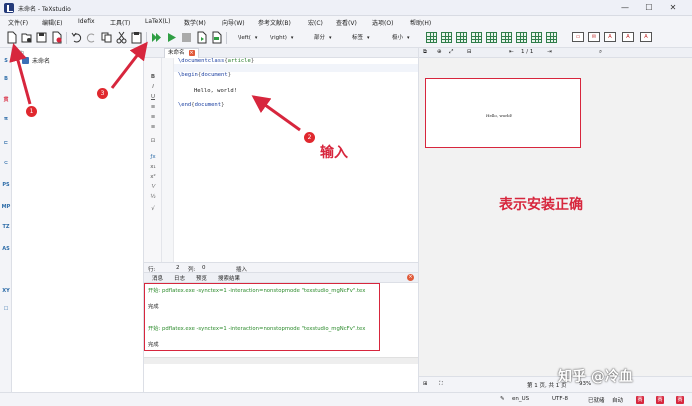  I want to click on menu-macros: 宏(C), so click(315, 22).